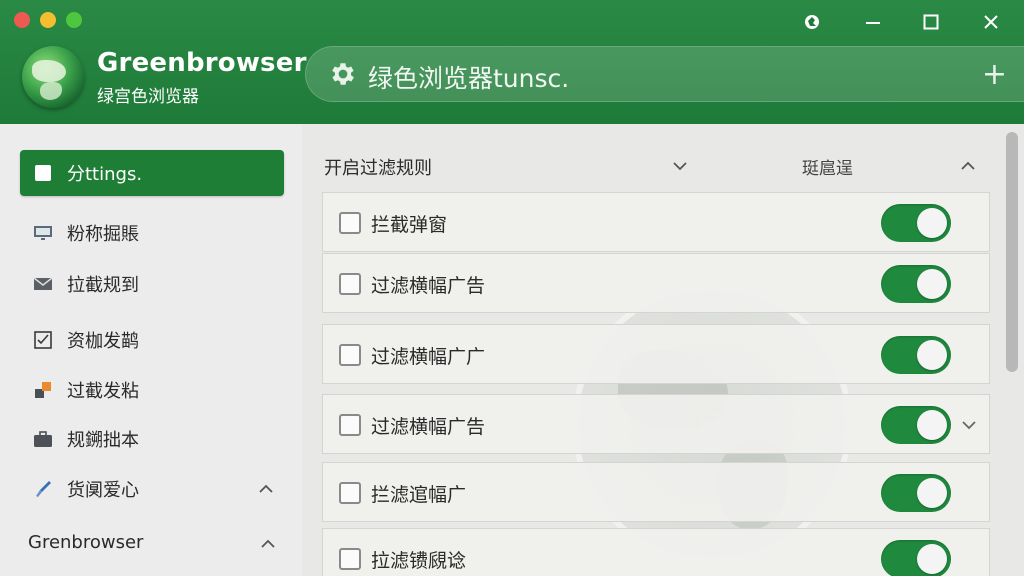  I want to click on sidebar-item-label: 拉截规到, so click(103, 285).